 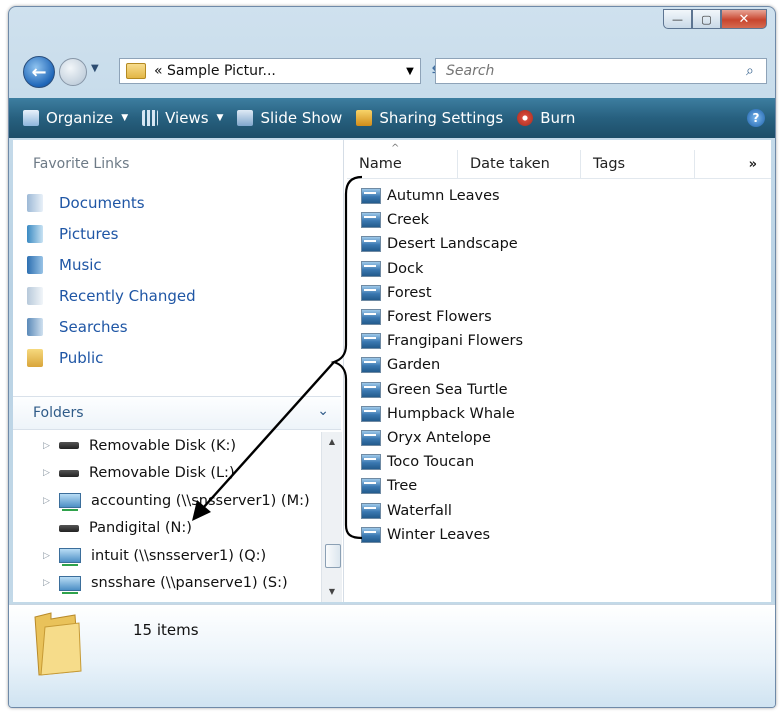 What do you see at coordinates (166, 556) in the screenshot?
I see `tree-item: ▷ intuit (\\snsserver1) (Q:)` at bounding box center [166, 556].